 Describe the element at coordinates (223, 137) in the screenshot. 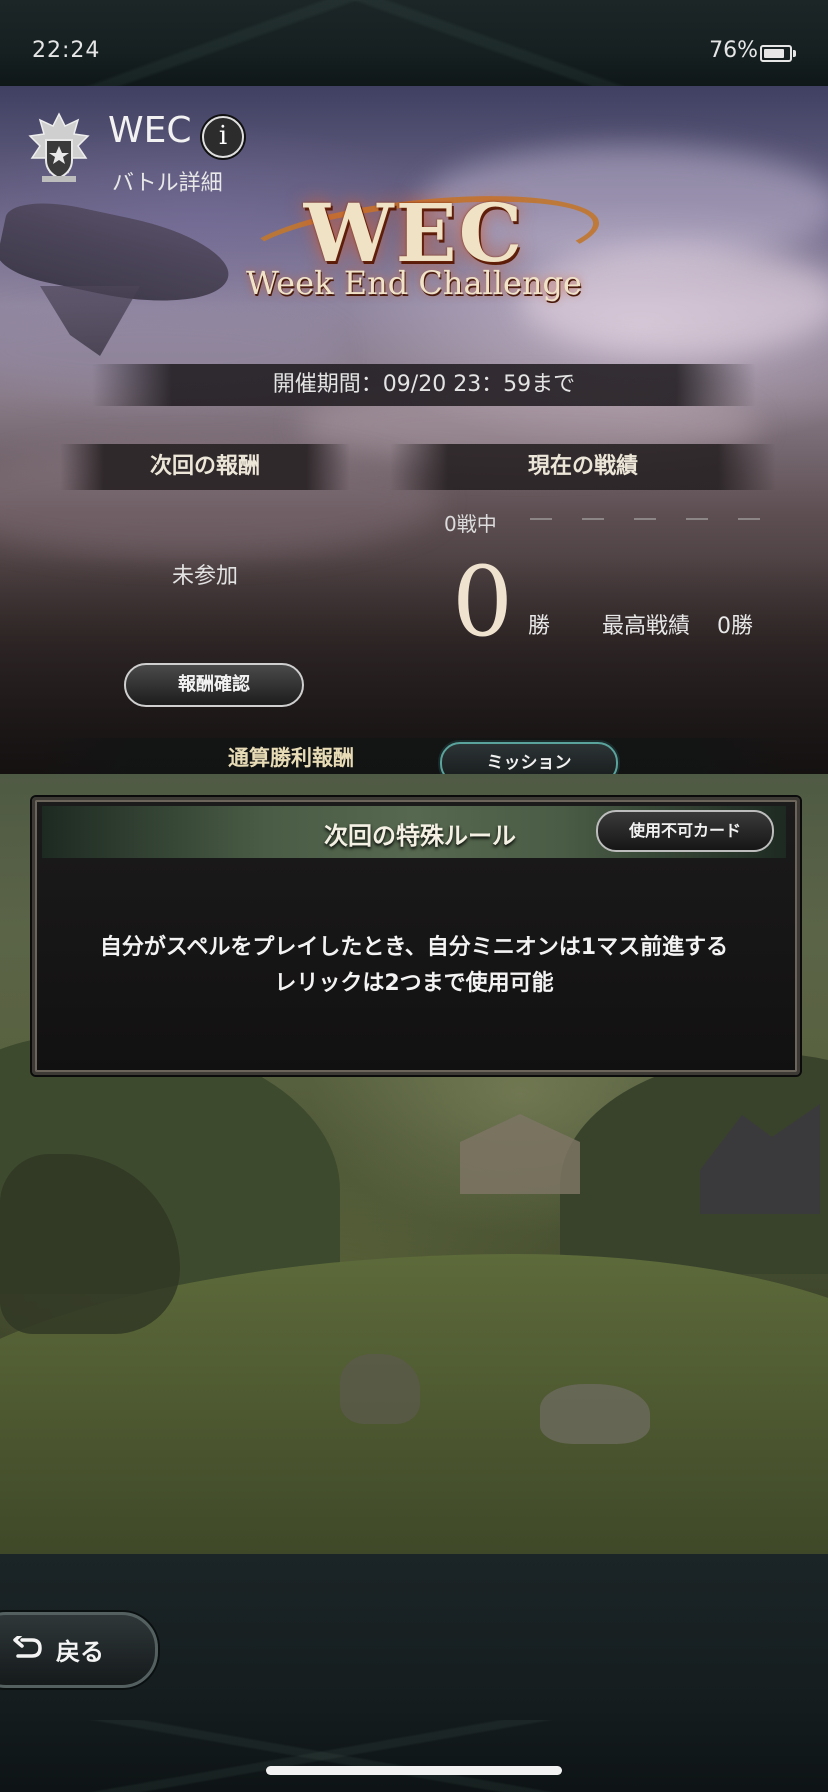

I see `info-button: i` at that location.